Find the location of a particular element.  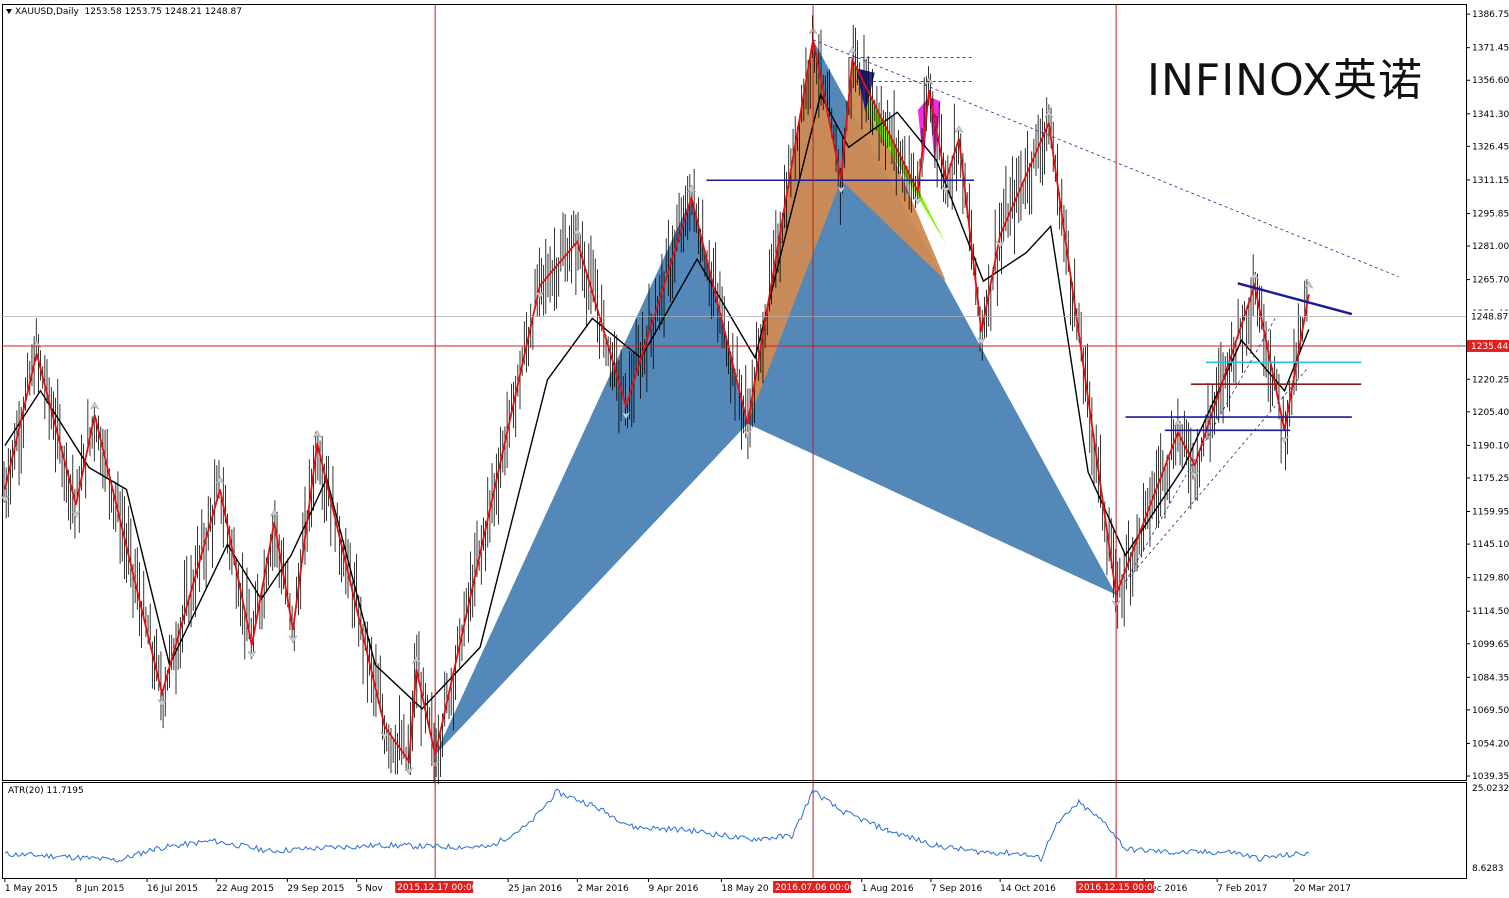

price-tick-label: 1099.65 is located at coordinates (1490, 645).